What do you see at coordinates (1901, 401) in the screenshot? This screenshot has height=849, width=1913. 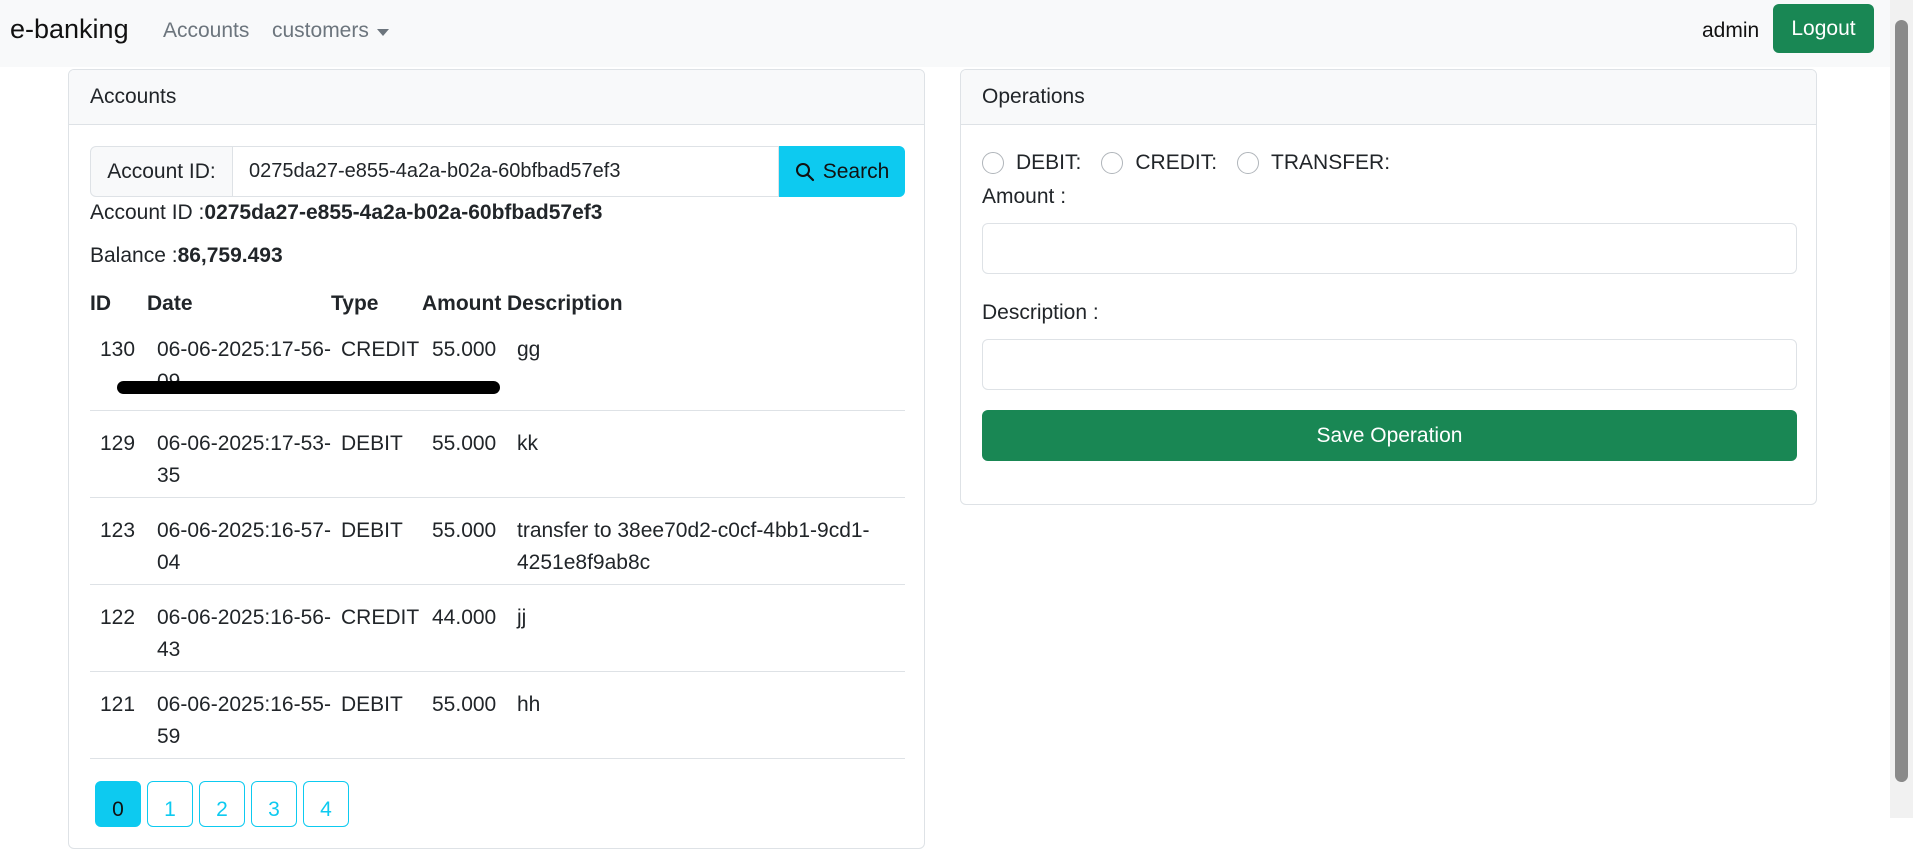 I see `scrollbar-thumb` at bounding box center [1901, 401].